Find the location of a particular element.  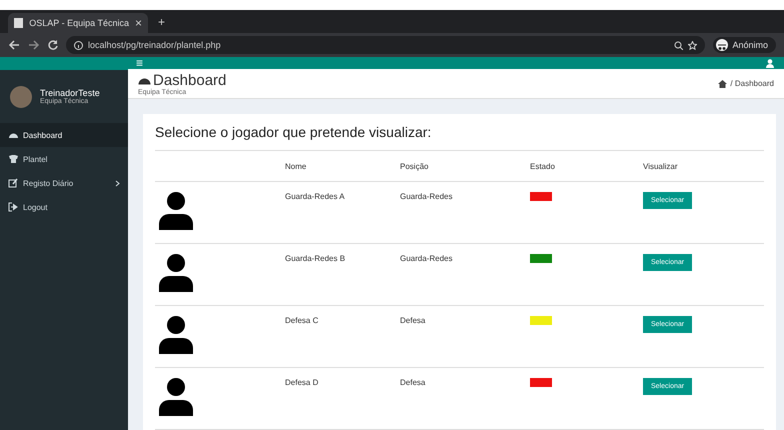

favicon-icon is located at coordinates (19, 23).